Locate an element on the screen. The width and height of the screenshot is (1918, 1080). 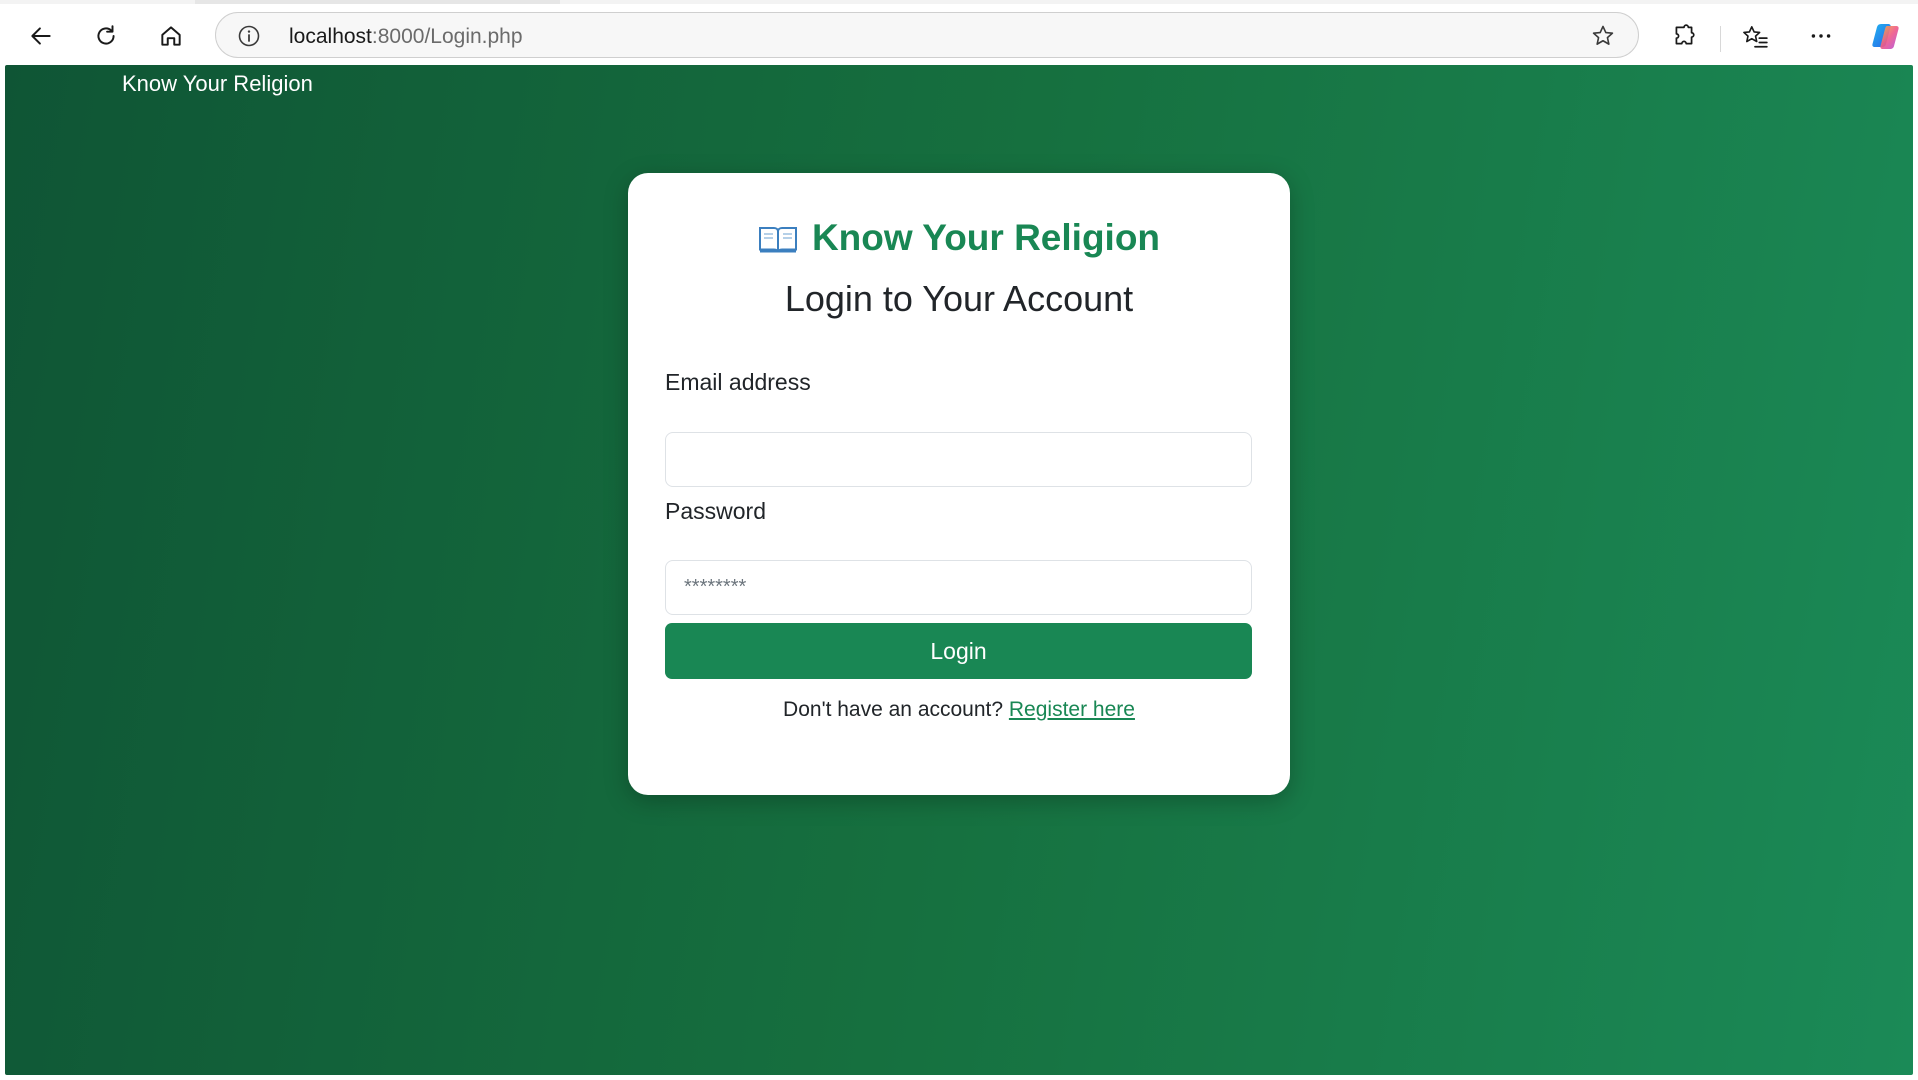
window-bottom-edge is located at coordinates (959, 1077).